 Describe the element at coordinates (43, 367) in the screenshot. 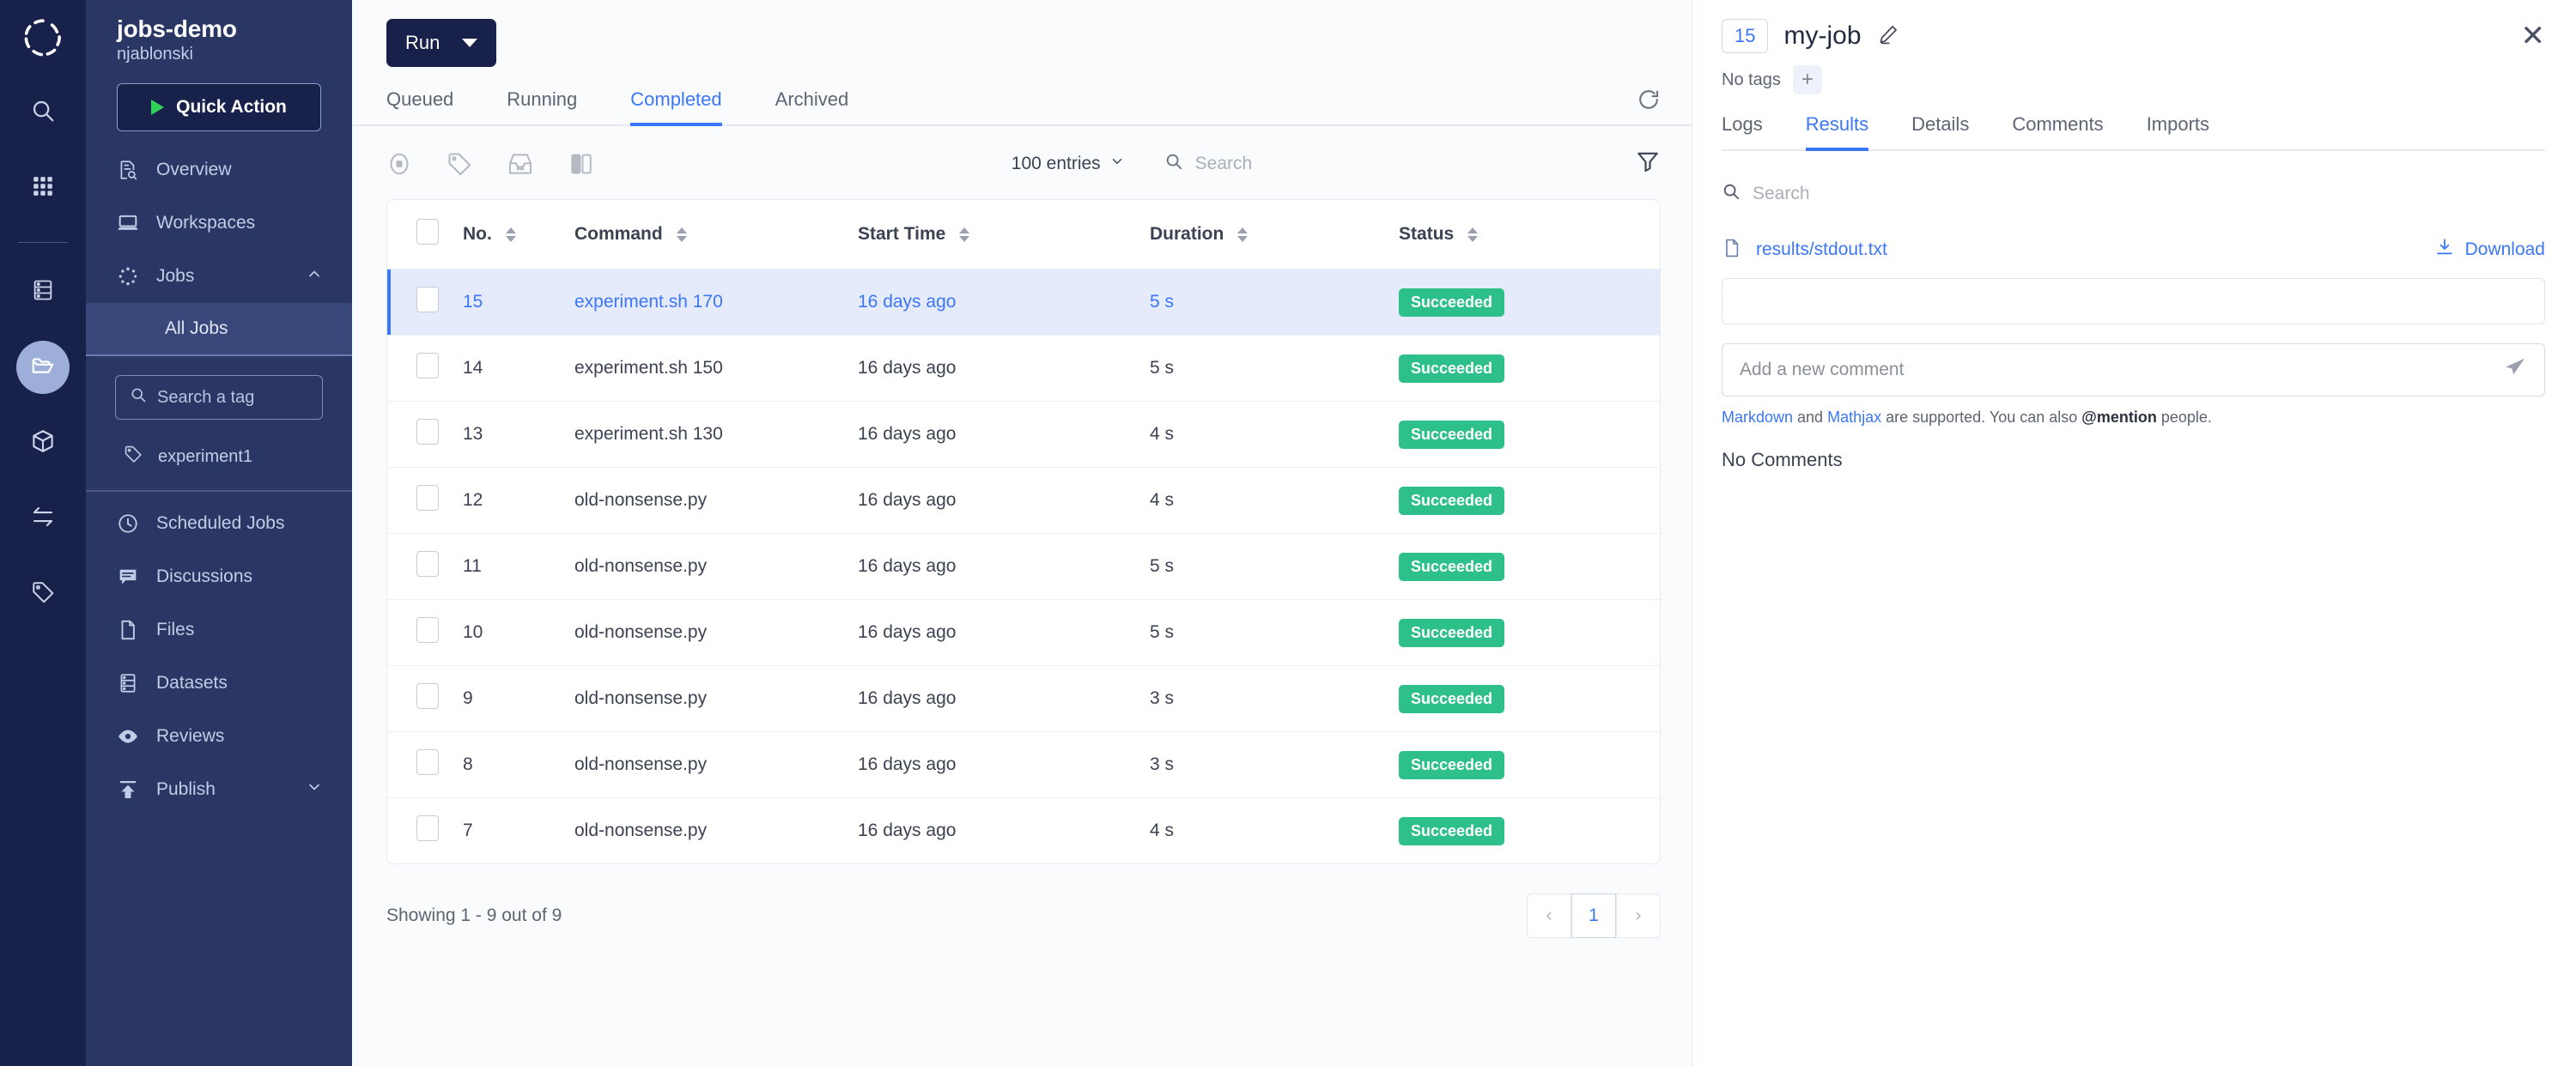

I see `rail-files` at that location.